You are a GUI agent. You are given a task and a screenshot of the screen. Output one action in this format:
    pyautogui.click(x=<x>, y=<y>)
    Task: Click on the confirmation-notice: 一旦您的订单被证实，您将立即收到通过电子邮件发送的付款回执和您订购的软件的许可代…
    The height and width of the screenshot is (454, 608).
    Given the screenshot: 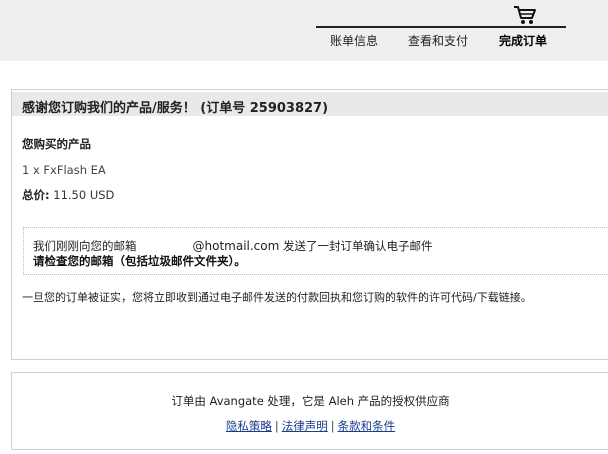 What is the action you would take?
    pyautogui.click(x=277, y=297)
    